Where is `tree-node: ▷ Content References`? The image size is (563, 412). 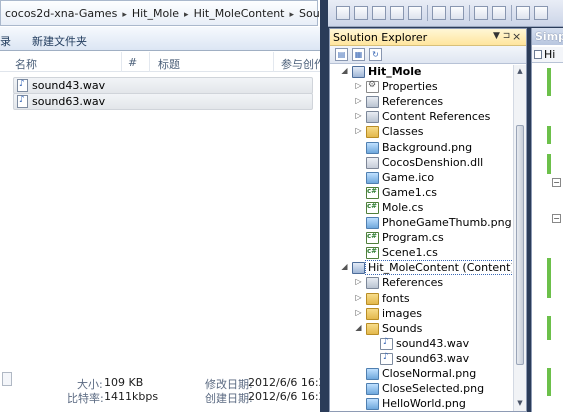
tree-node: ▷ Content References is located at coordinates (433, 117).